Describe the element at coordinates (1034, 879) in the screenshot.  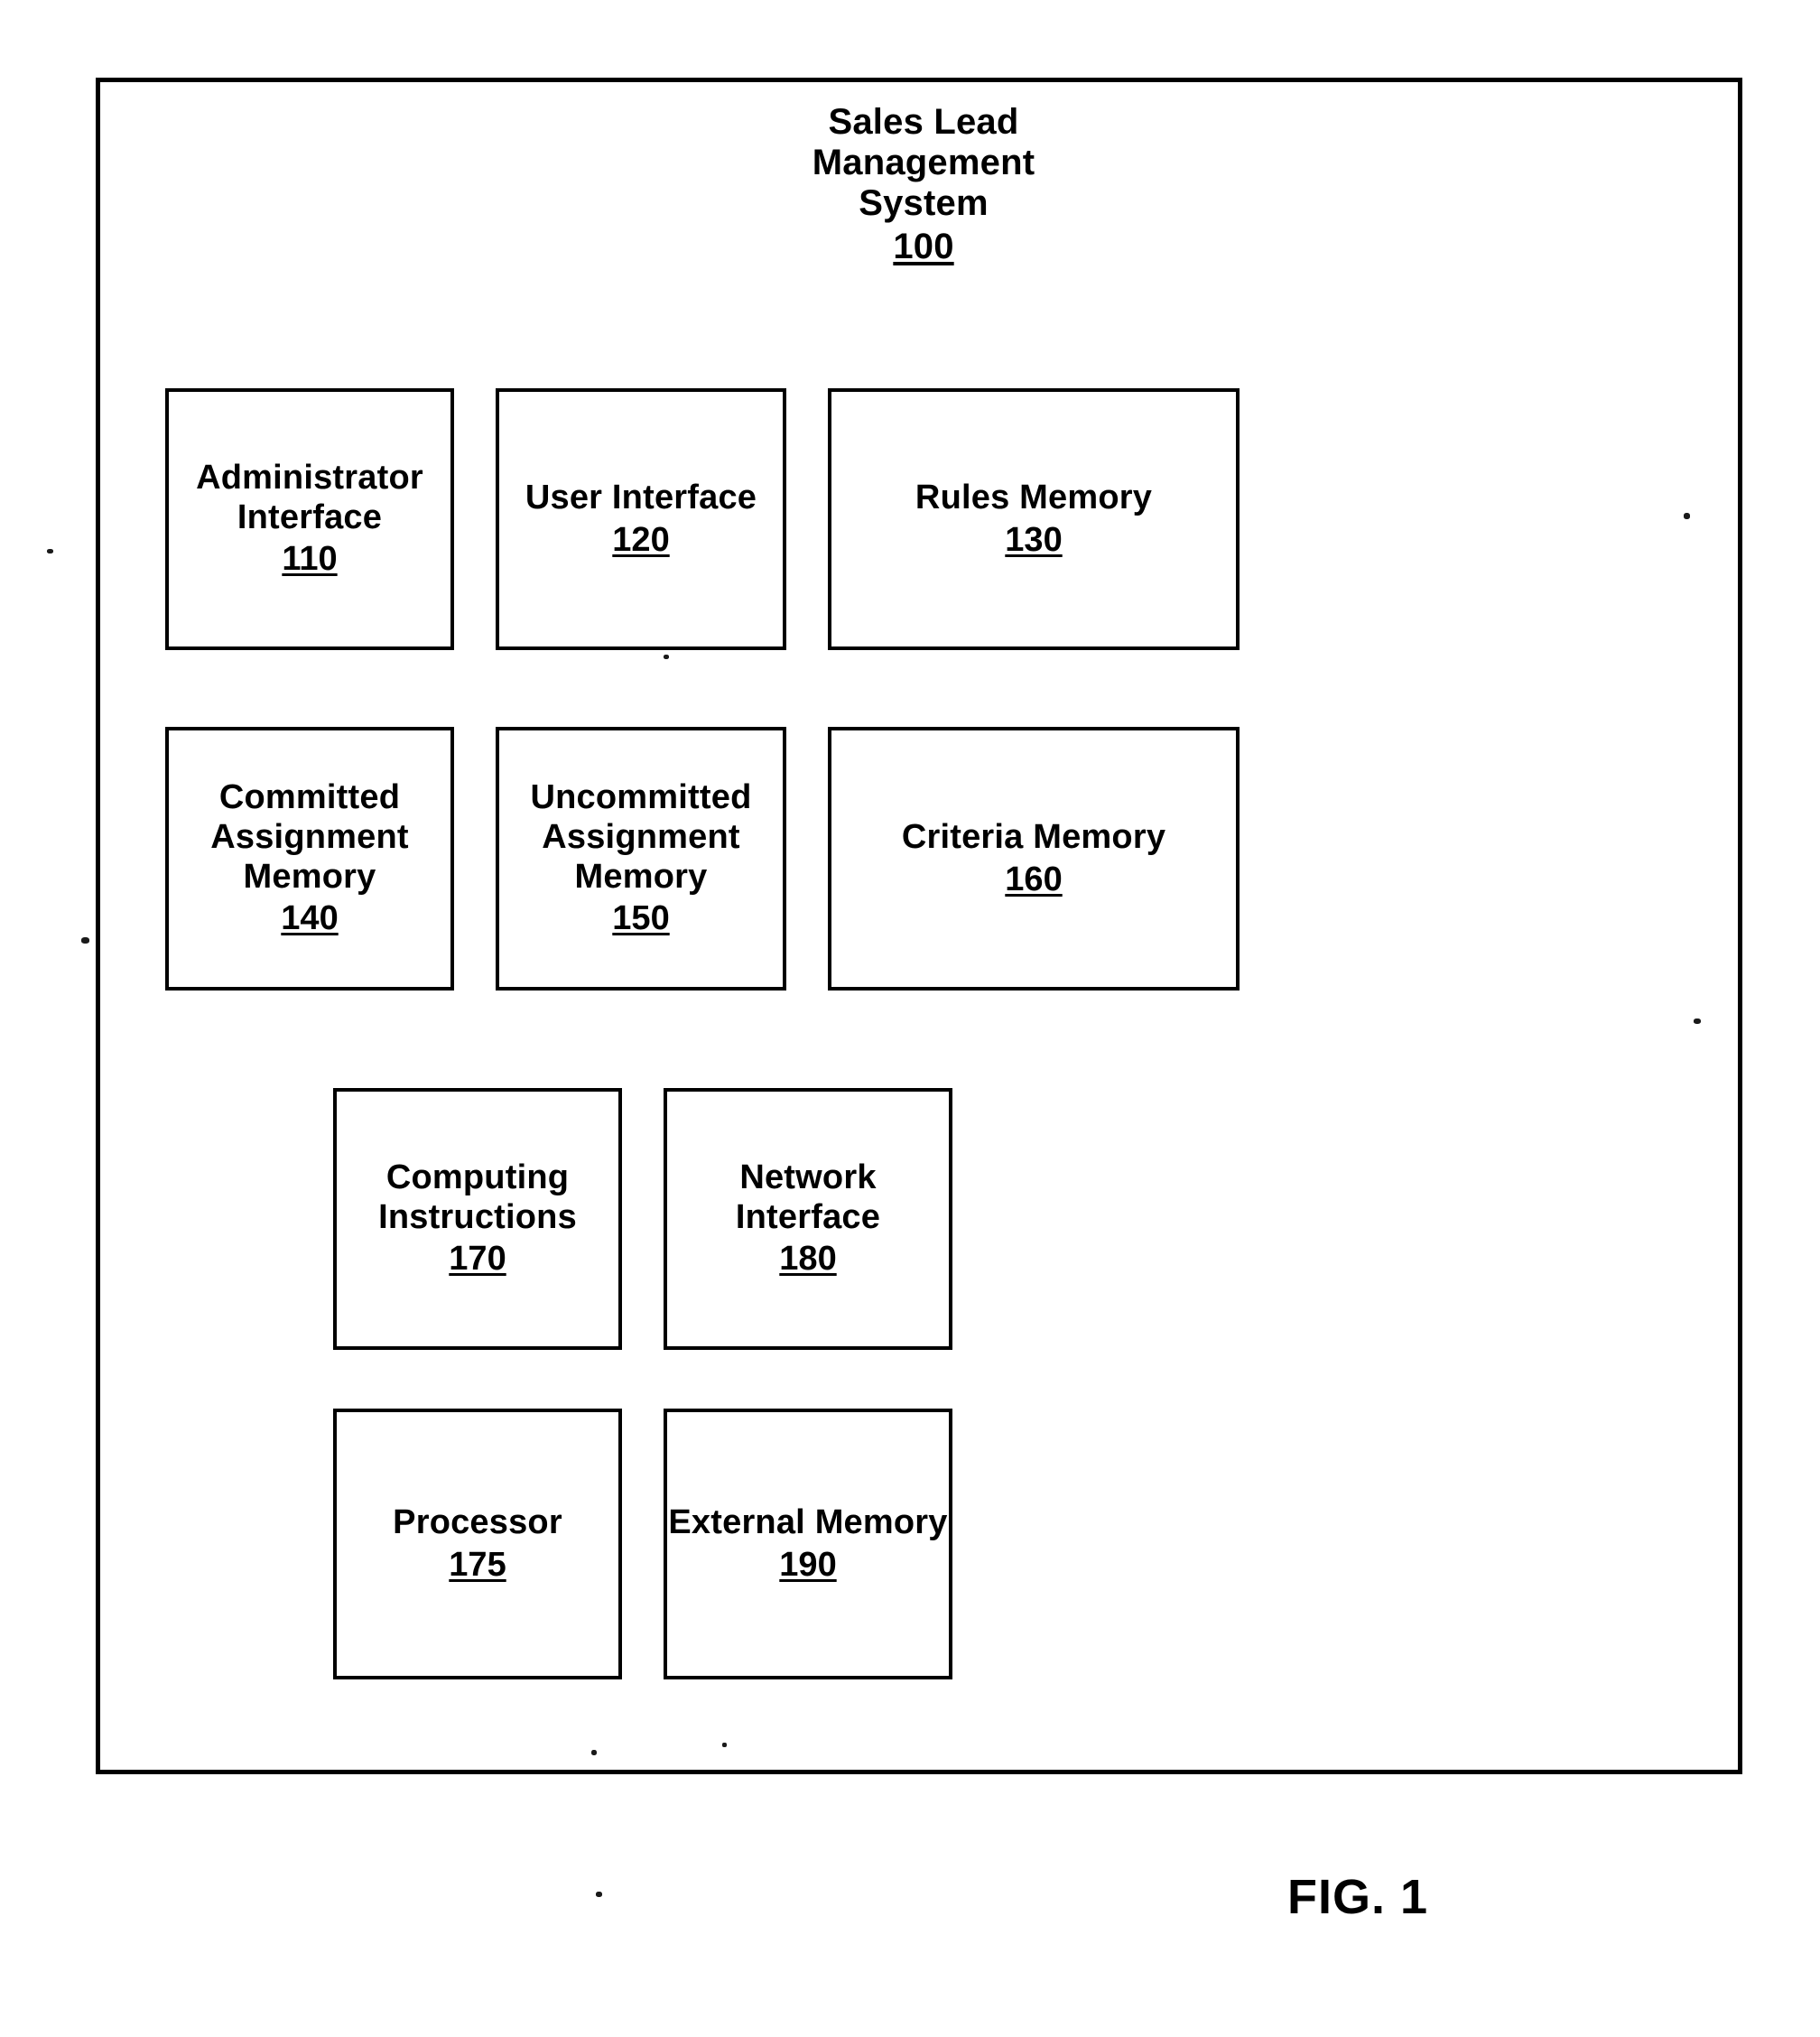
I see `component-reference-160: 160` at that location.